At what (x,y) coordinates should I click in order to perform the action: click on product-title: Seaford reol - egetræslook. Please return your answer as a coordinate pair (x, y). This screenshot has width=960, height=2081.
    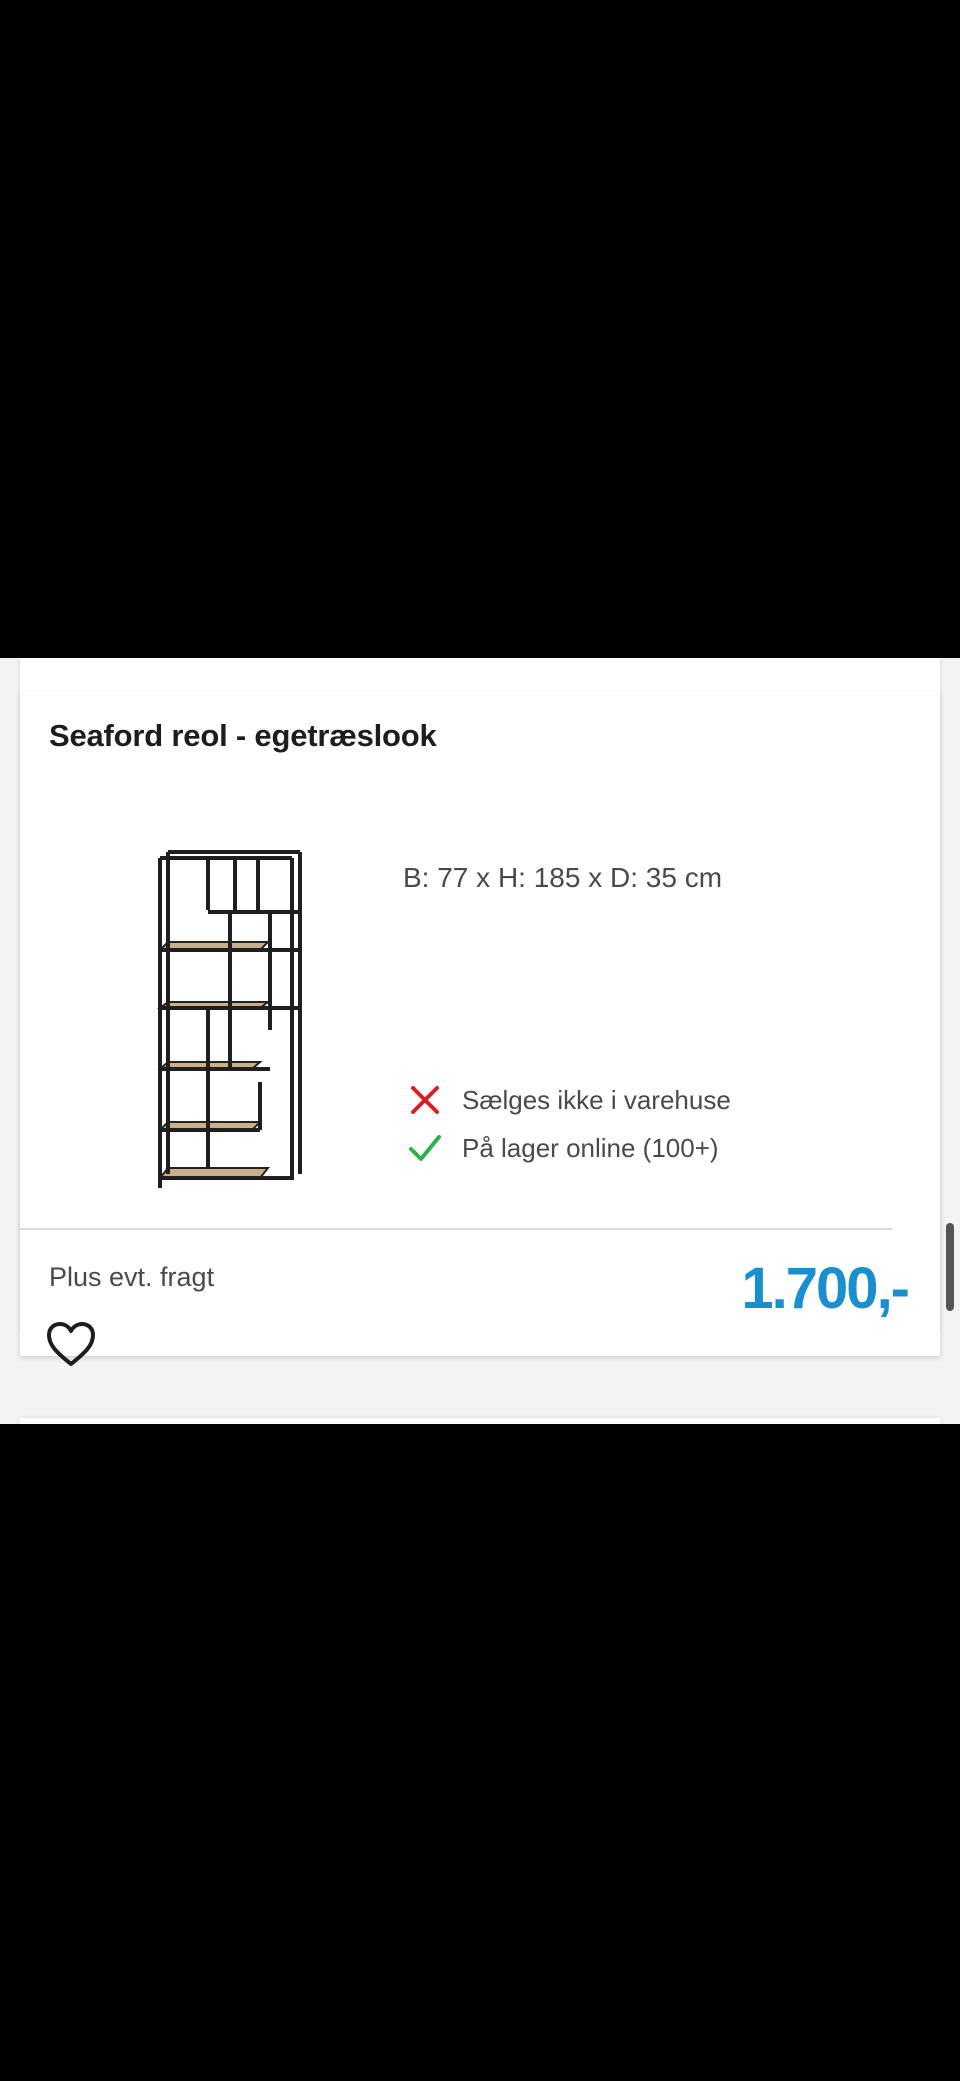
    Looking at the image, I should click on (243, 736).